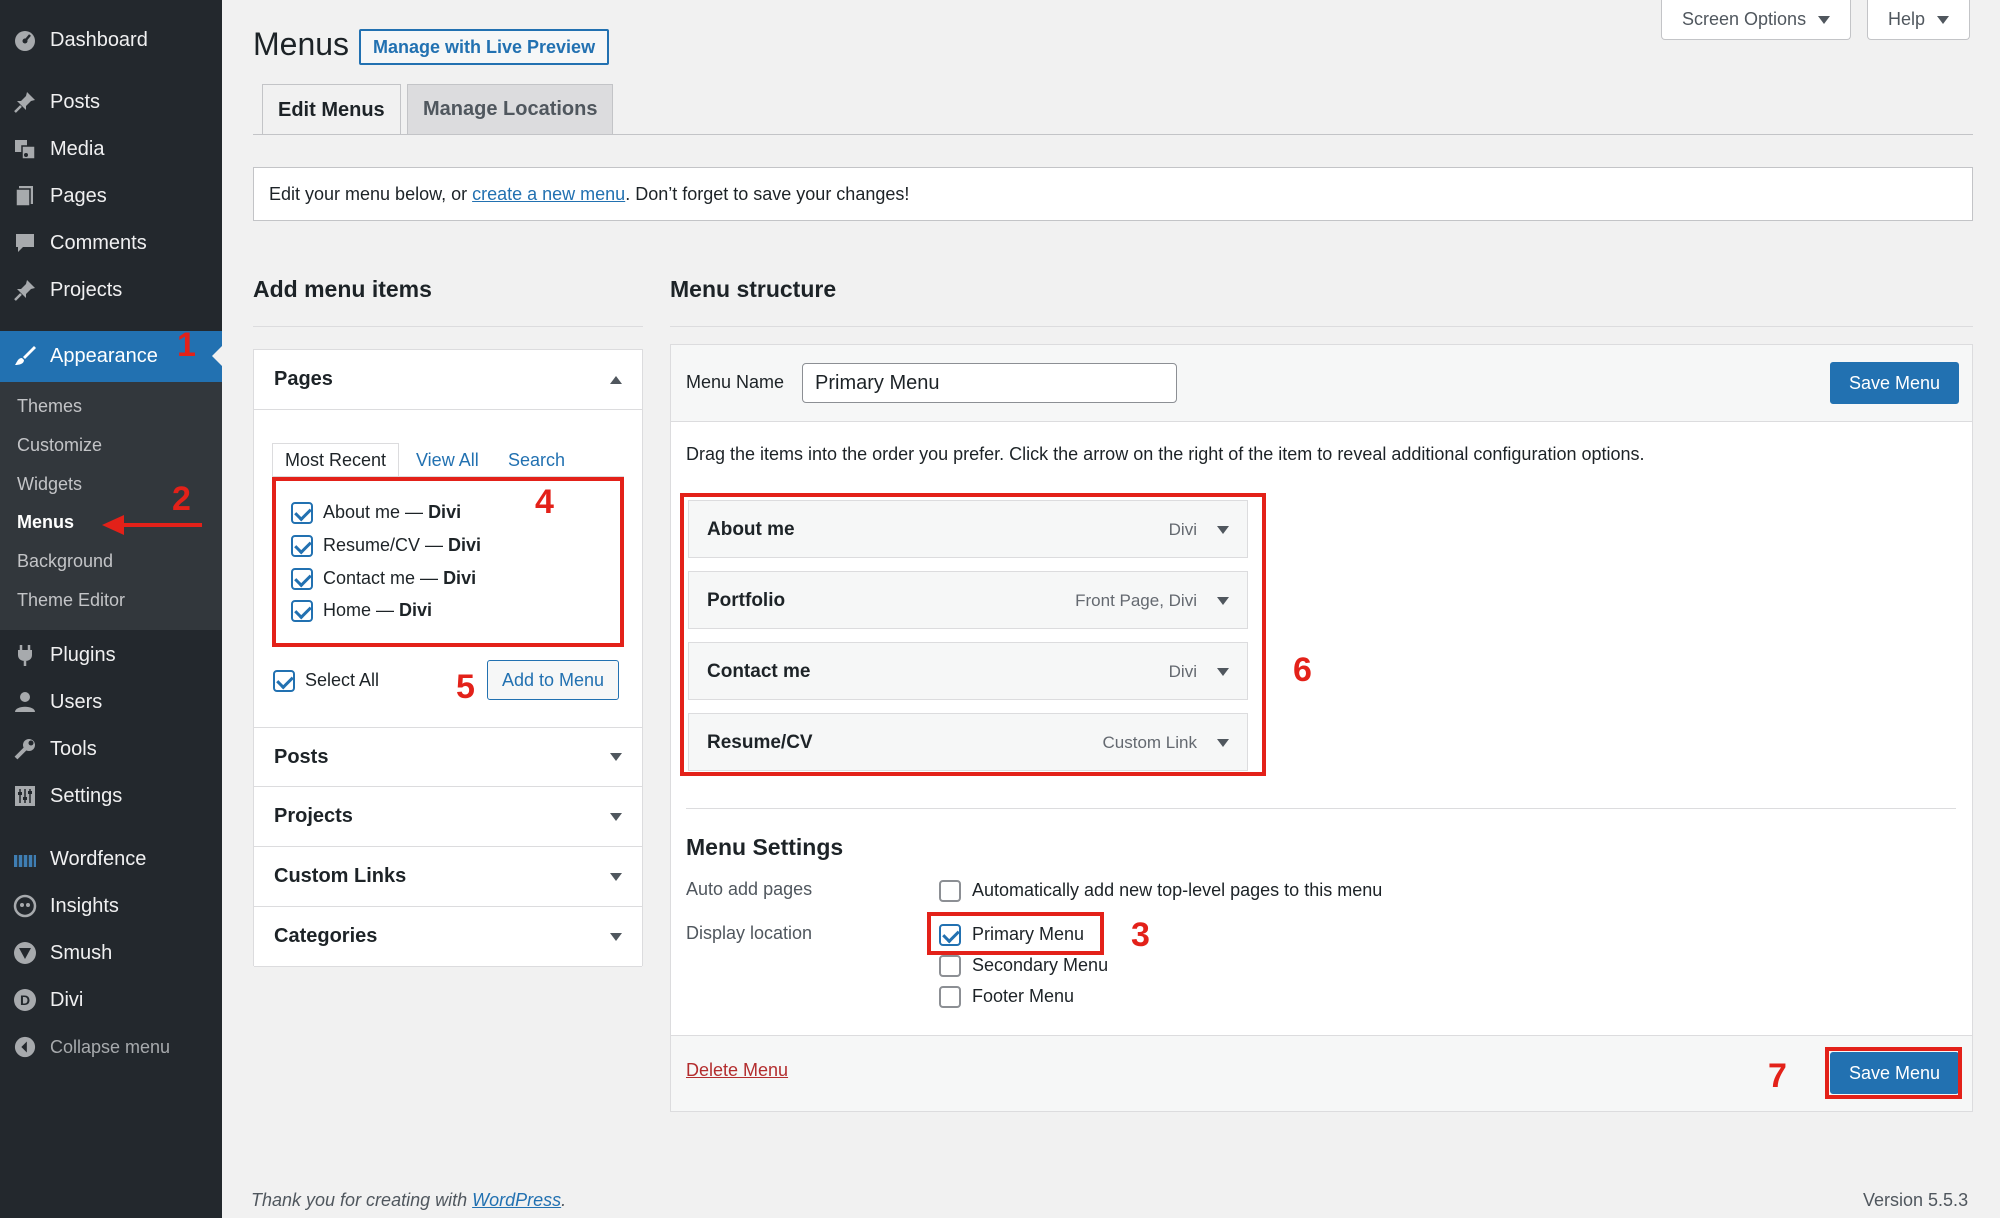 The height and width of the screenshot is (1218, 2000). What do you see at coordinates (25, 906) in the screenshot?
I see `insights-icon` at bounding box center [25, 906].